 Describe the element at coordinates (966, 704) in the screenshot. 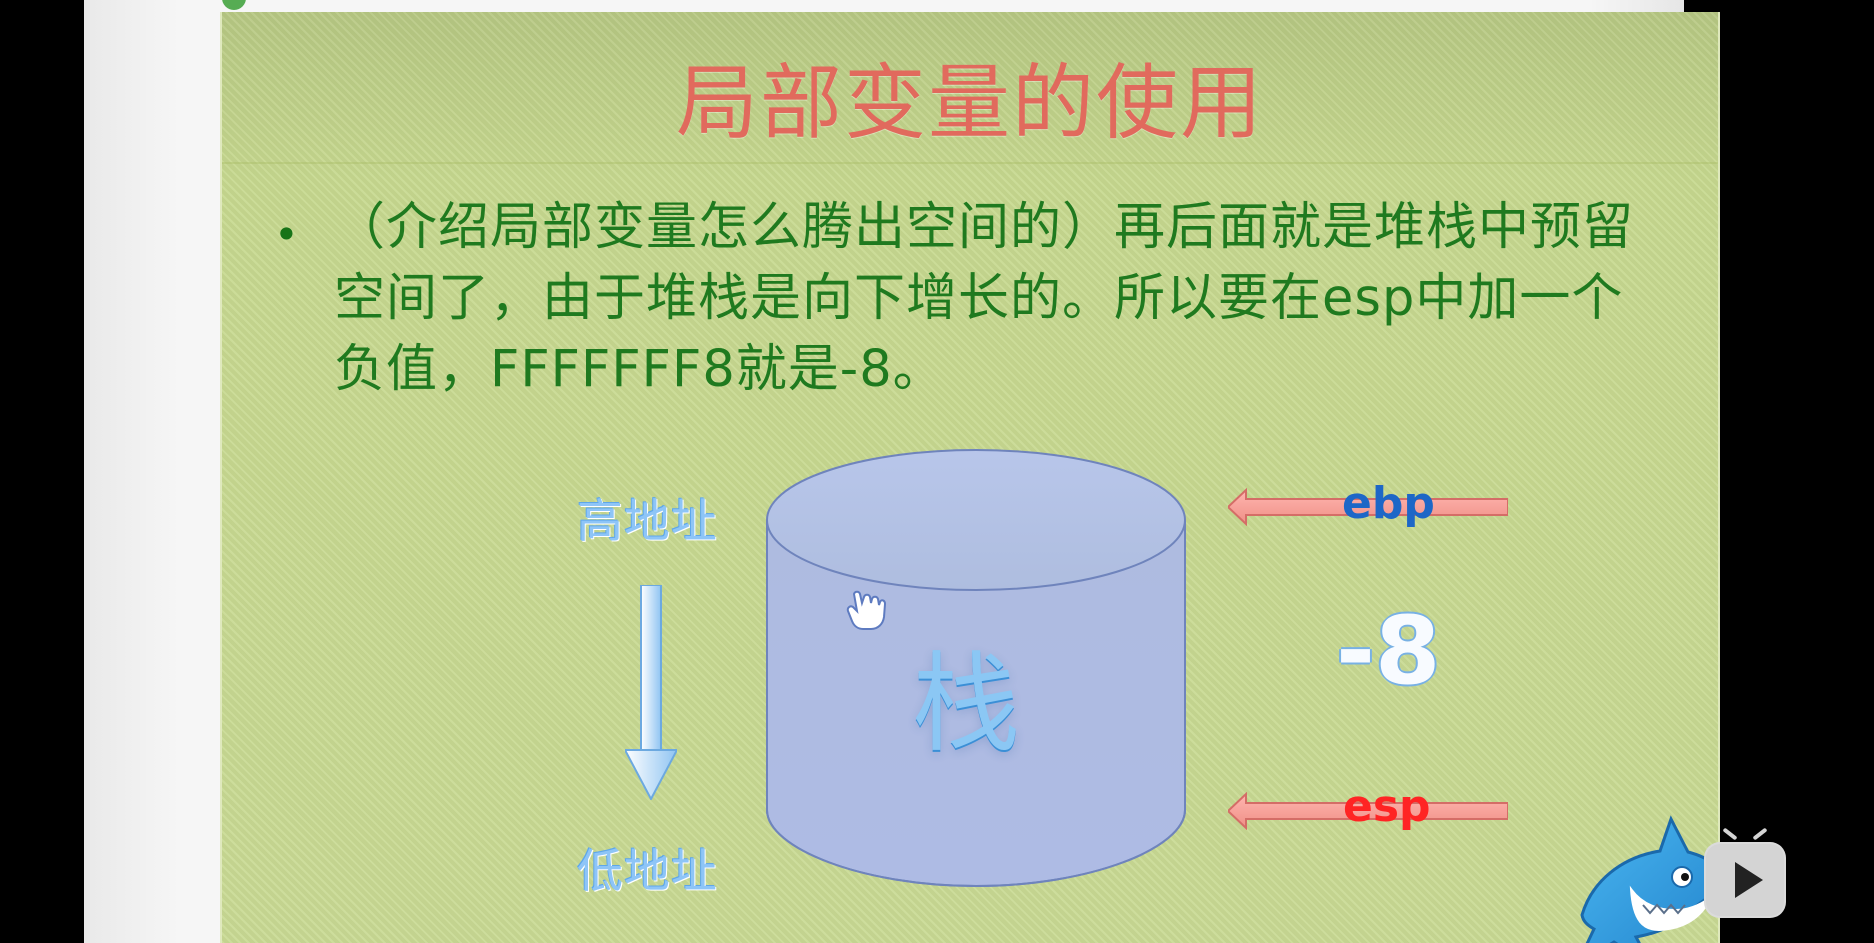

I see `stack-label: 栈` at that location.